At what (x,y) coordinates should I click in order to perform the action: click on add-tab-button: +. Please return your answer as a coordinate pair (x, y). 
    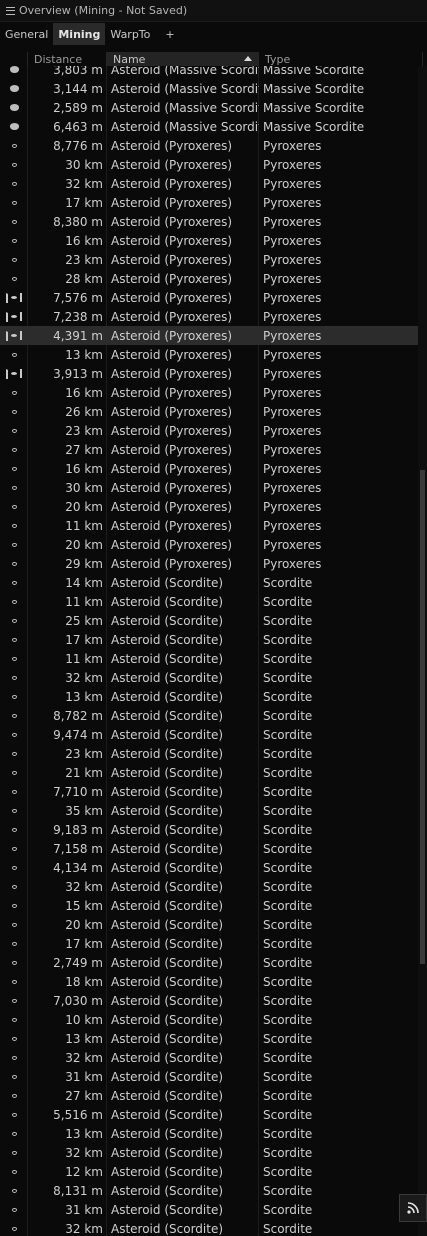
    Looking at the image, I should click on (169, 34).